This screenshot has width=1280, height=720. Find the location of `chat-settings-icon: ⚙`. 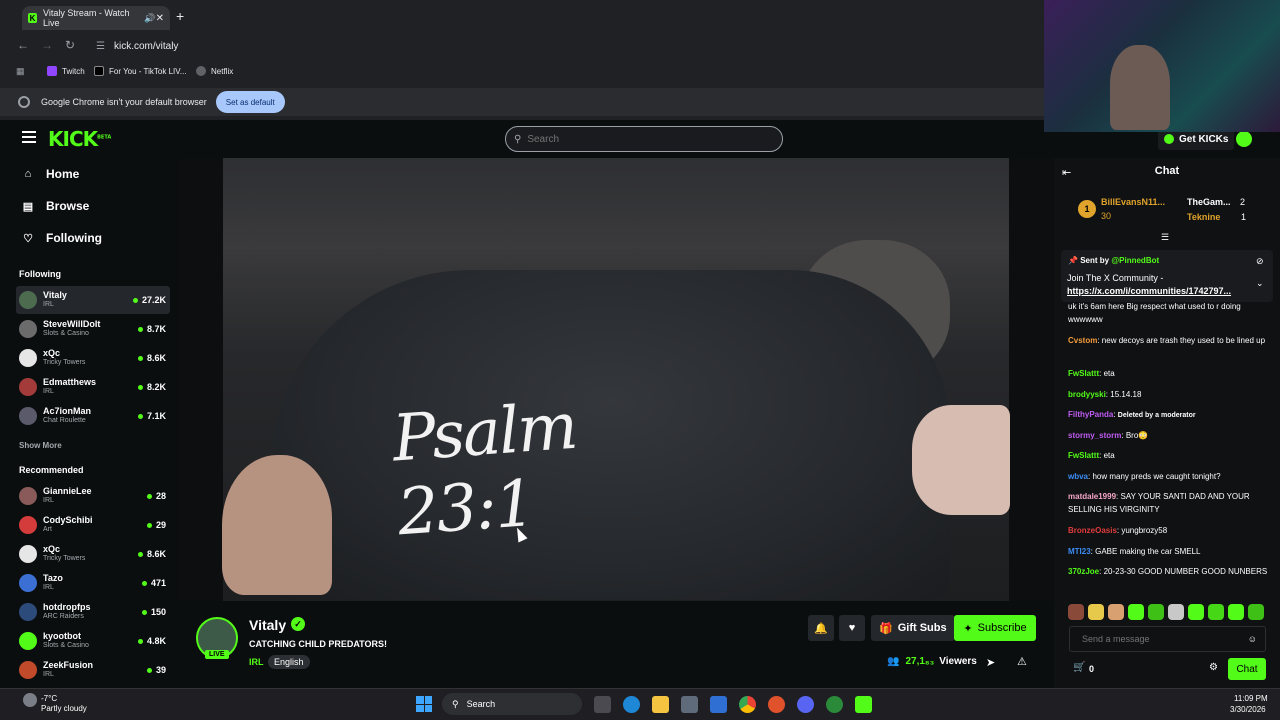

chat-settings-icon: ⚙ is located at coordinates (1213, 667).